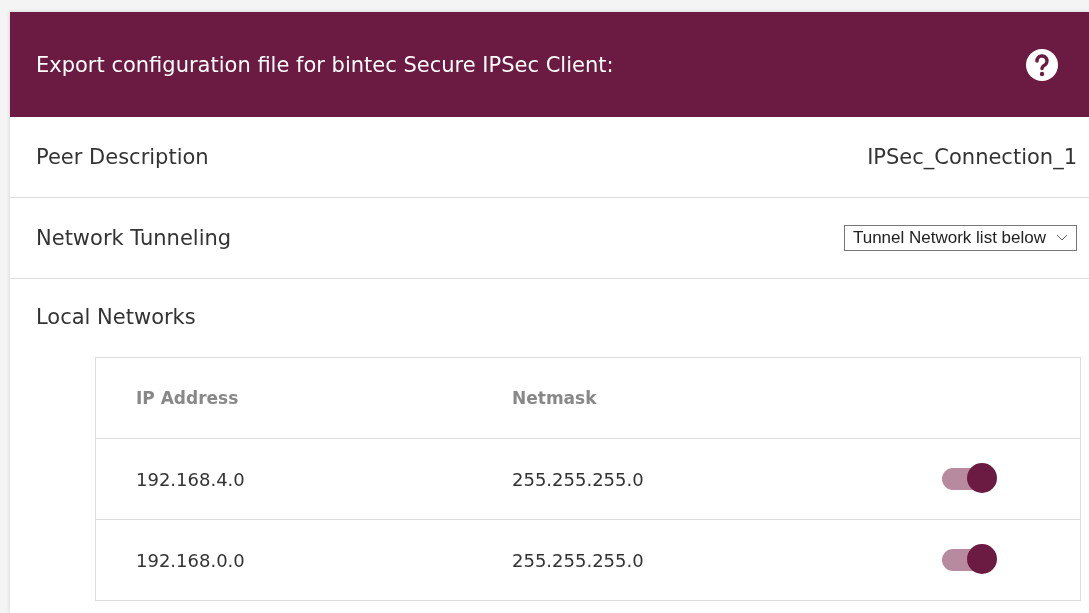 This screenshot has height=613, width=1089. What do you see at coordinates (188, 398) in the screenshot?
I see `column-header: IP Address` at bounding box center [188, 398].